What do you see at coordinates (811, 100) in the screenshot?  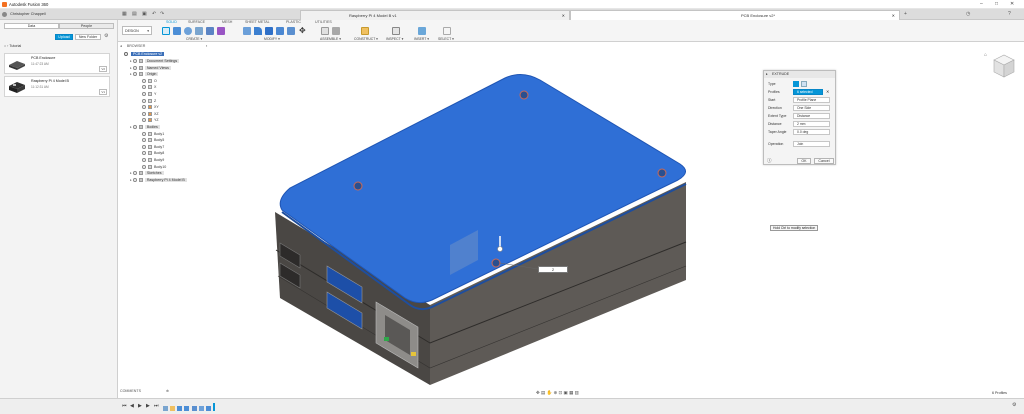 I see `start-select: Profile Plane` at bounding box center [811, 100].